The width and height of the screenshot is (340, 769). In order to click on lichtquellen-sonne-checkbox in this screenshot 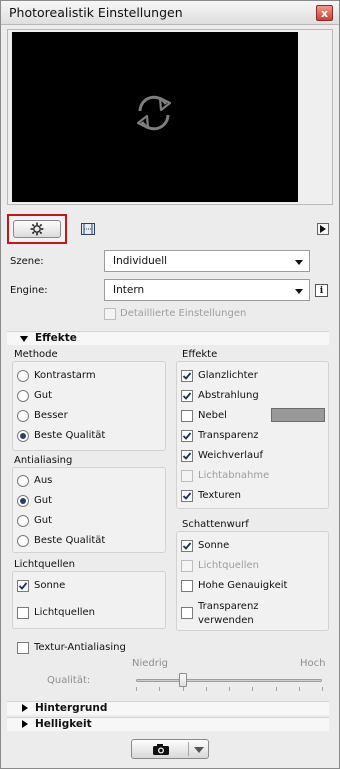, I will do `click(23, 586)`.